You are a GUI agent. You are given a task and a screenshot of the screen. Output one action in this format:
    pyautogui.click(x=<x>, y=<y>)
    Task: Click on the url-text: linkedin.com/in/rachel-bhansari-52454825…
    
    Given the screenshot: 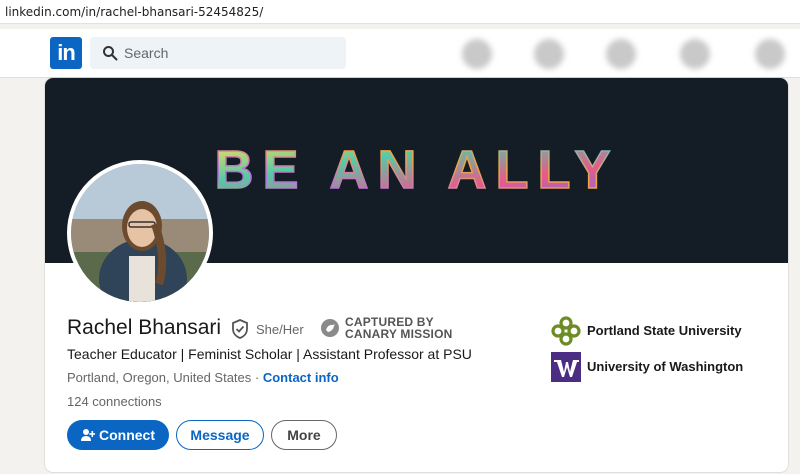 What is the action you would take?
    pyautogui.click(x=134, y=12)
    